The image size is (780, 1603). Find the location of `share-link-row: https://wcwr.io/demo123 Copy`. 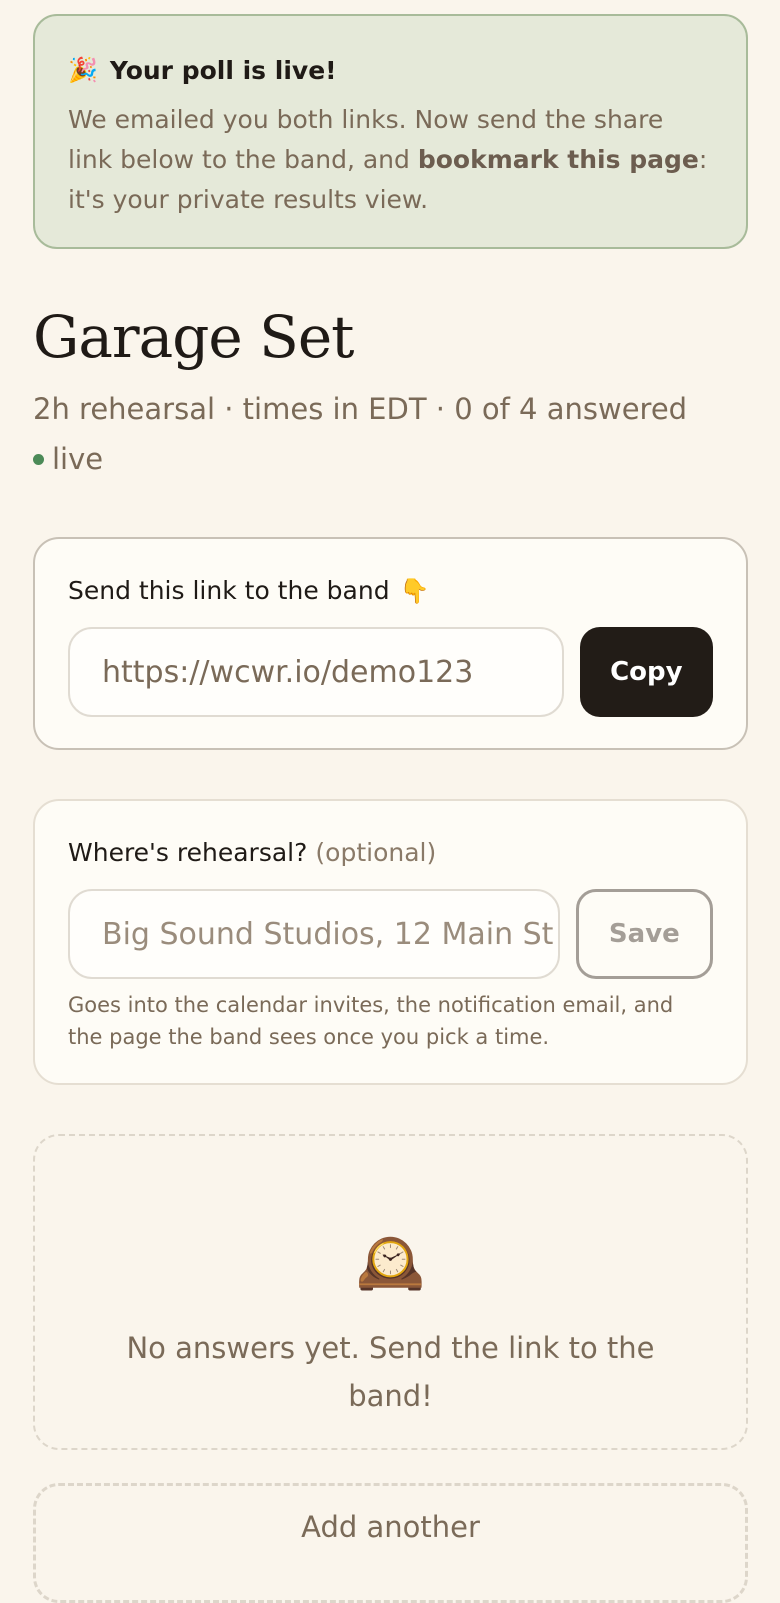

share-link-row: https://wcwr.io/demo123 Copy is located at coordinates (390, 672).